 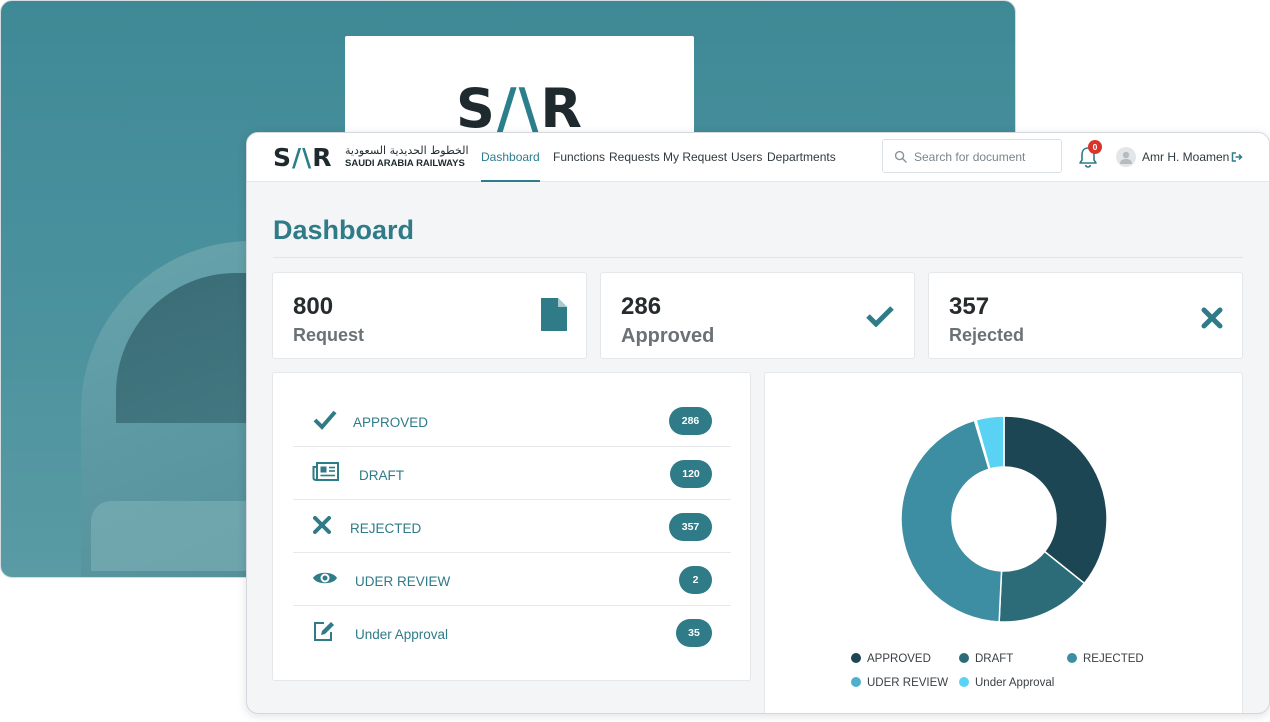 What do you see at coordinates (512, 473) in the screenshot?
I see `list-item-draft: DRAFT 120` at bounding box center [512, 473].